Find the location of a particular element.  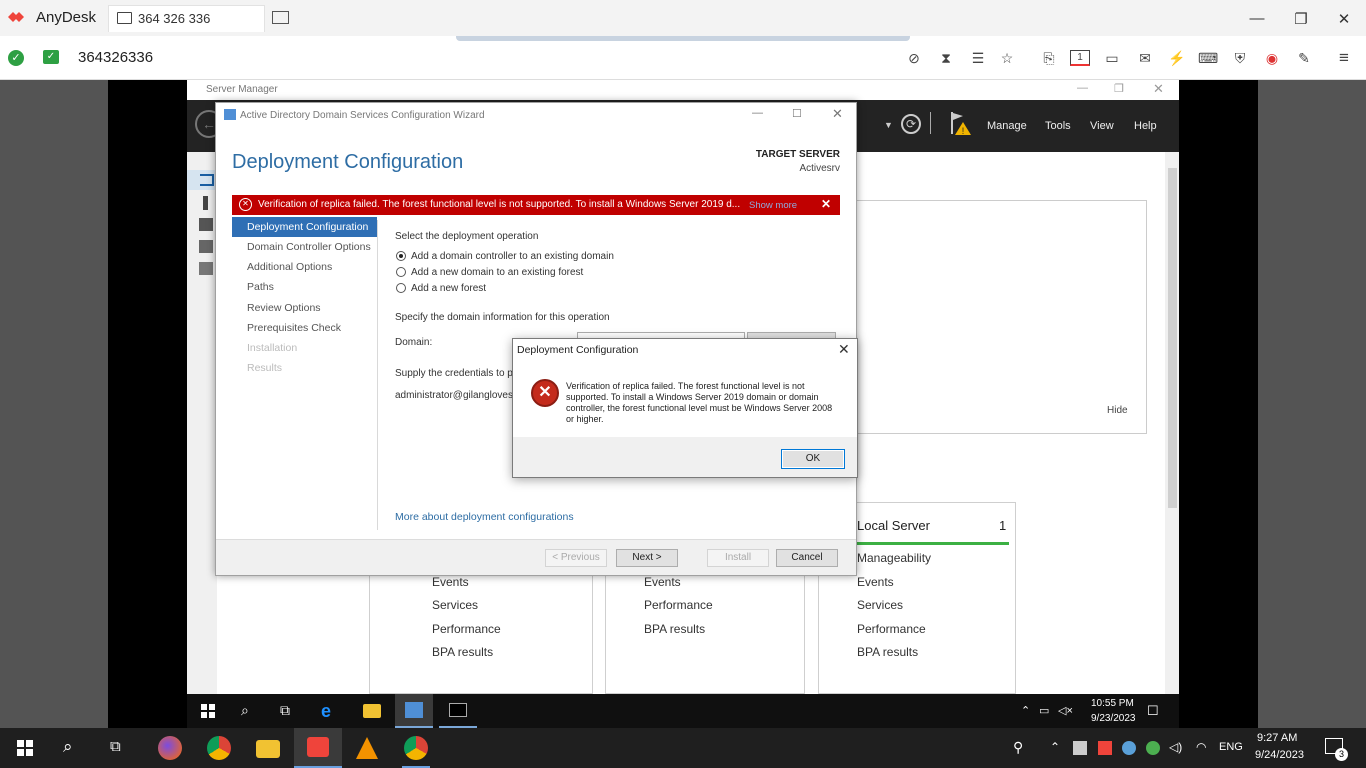

defender-icon is located at coordinates (1080, 748).